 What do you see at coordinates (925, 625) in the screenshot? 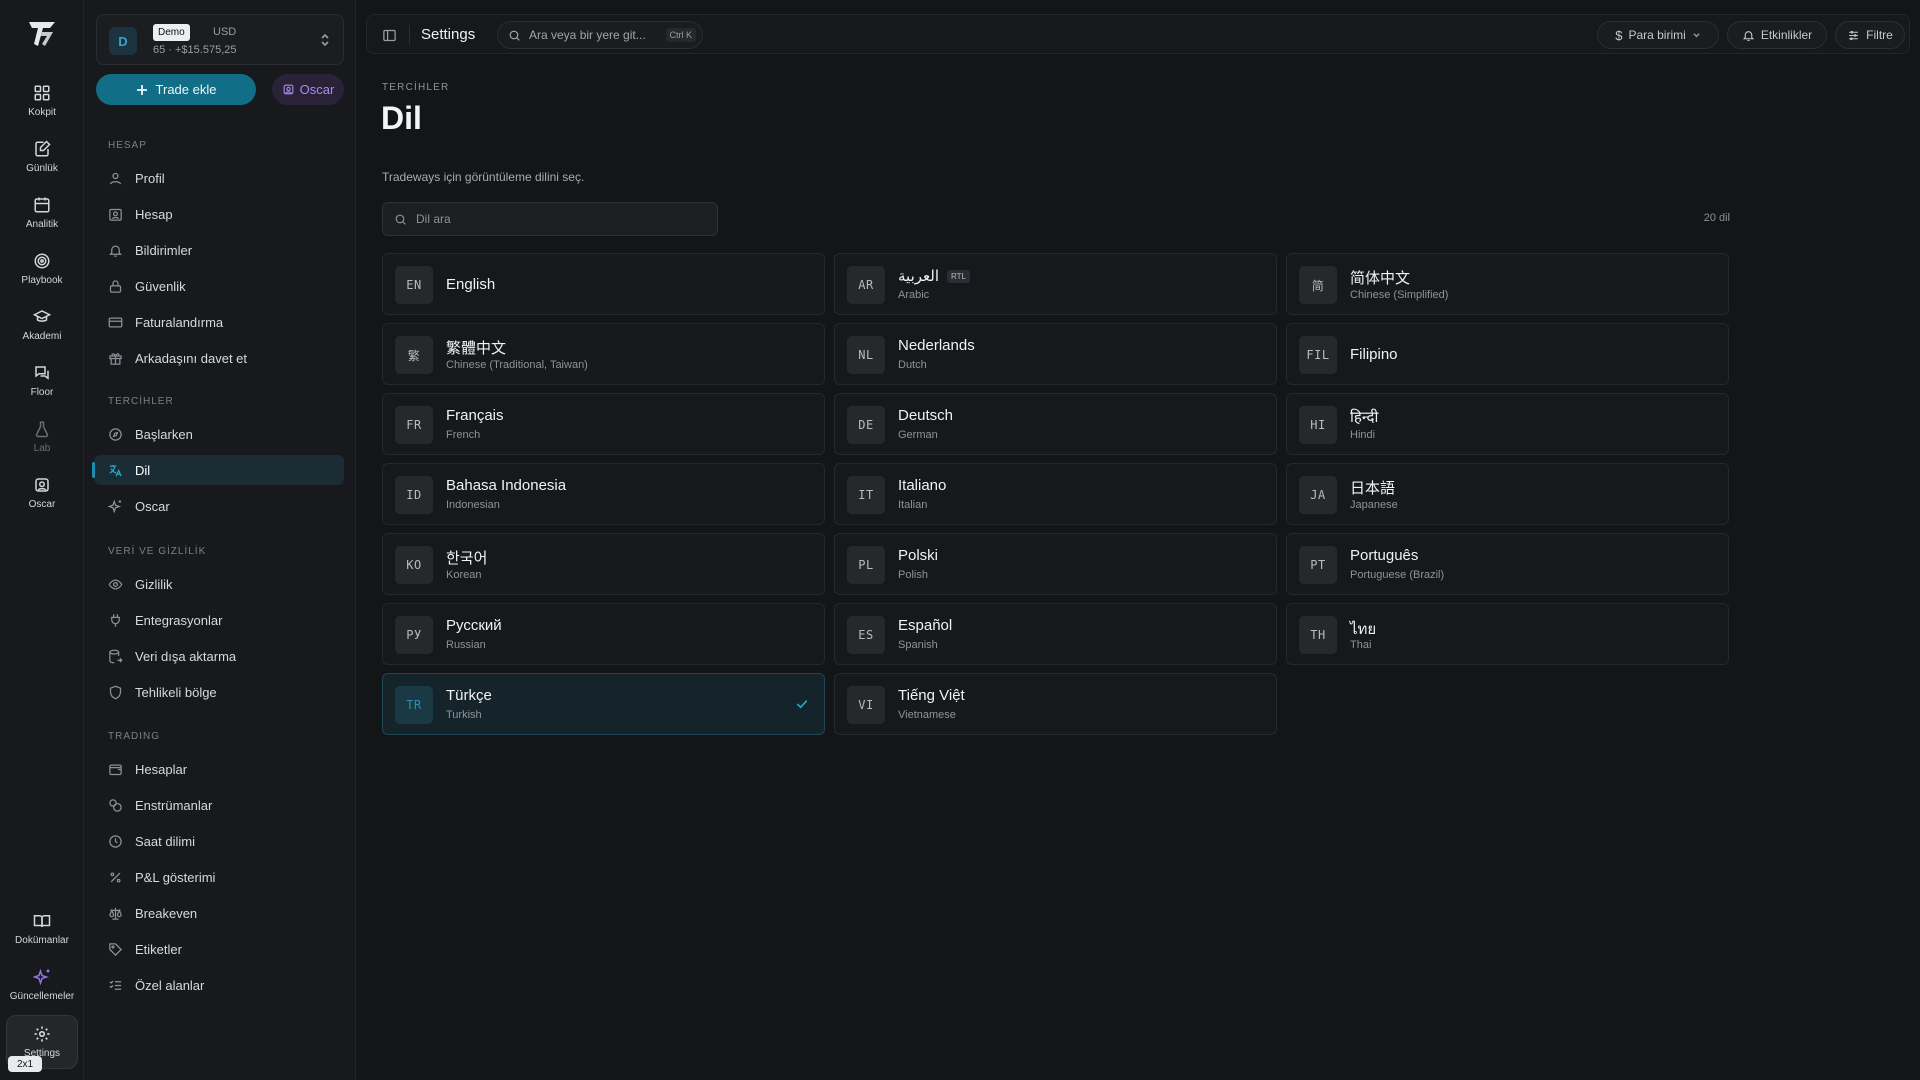
I see `language-native-label: Español` at bounding box center [925, 625].